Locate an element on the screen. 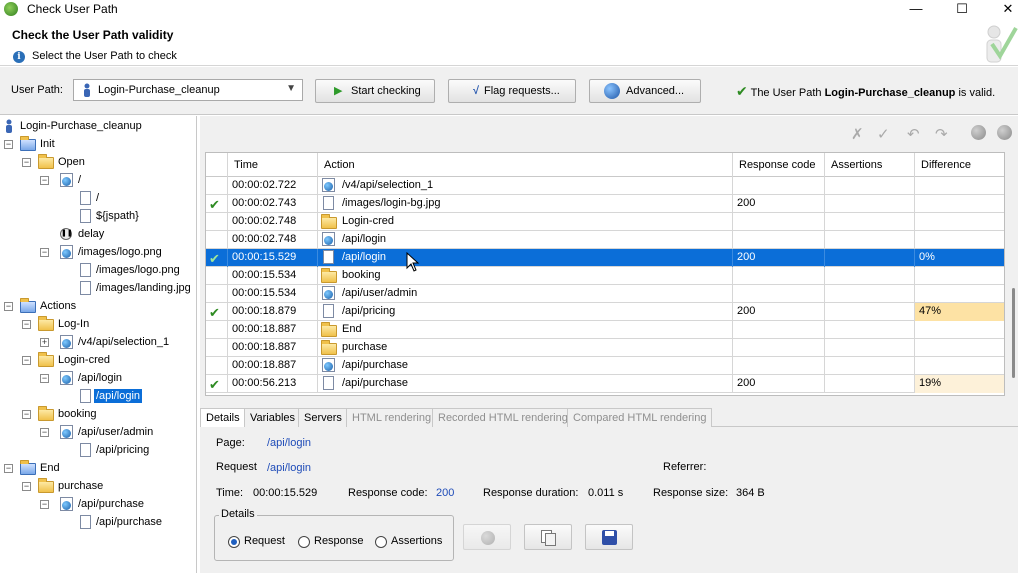 The width and height of the screenshot is (1018, 573). column-header-assertions: Assertions is located at coordinates (870, 165).